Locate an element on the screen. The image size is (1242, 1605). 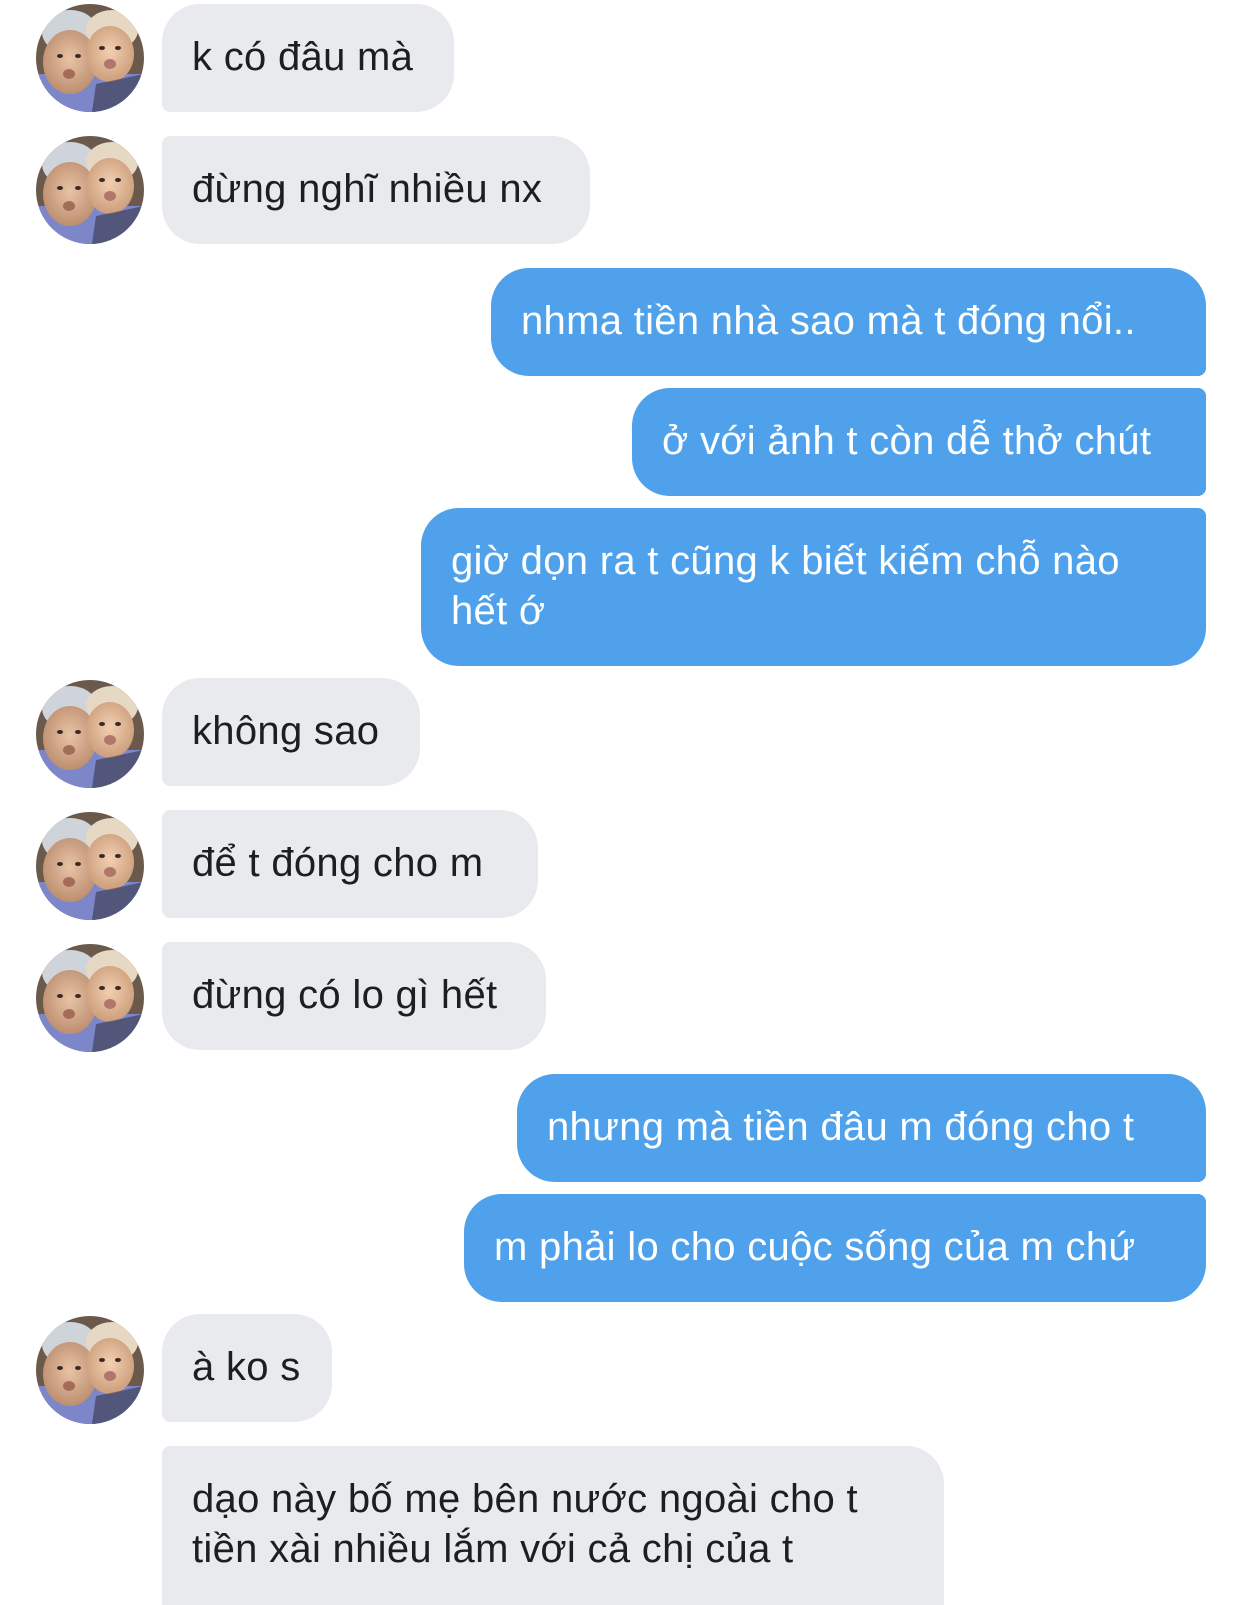
incoming-message-bubble: để t đóng cho m is located at coordinates (350, 864).